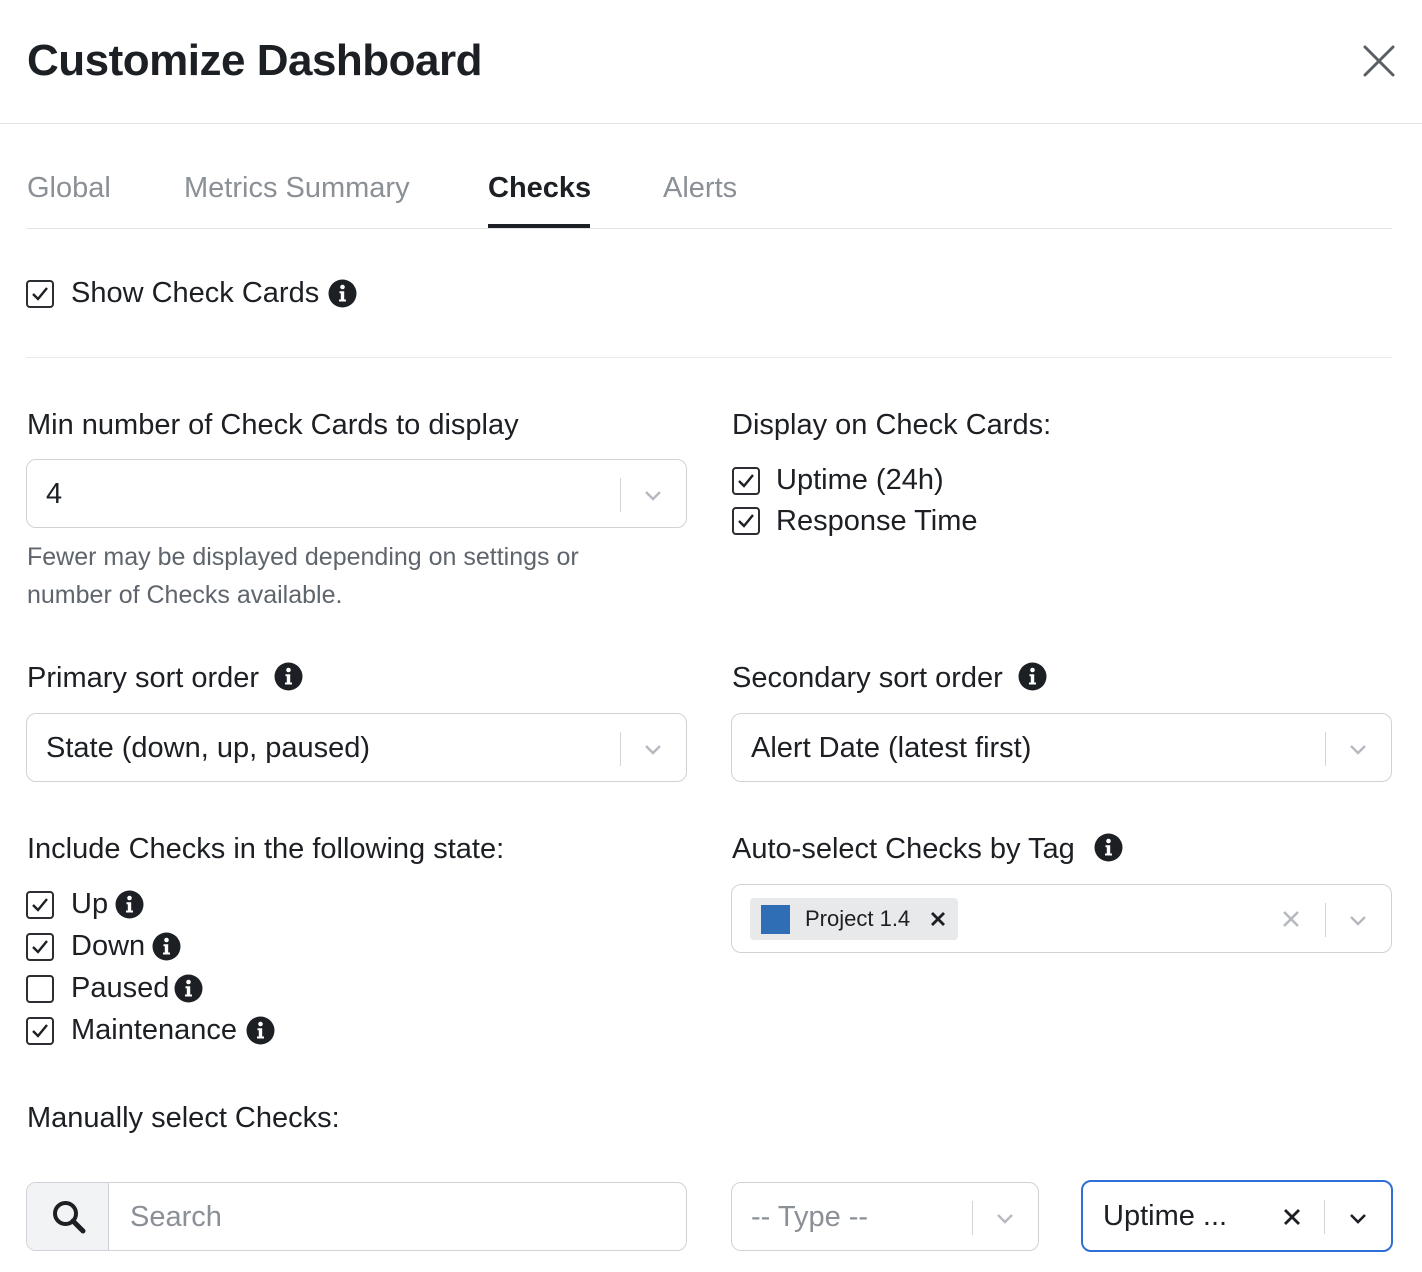  Describe the element at coordinates (154, 1030) in the screenshot. I see `state-maintenance-label: Maintenance` at that location.